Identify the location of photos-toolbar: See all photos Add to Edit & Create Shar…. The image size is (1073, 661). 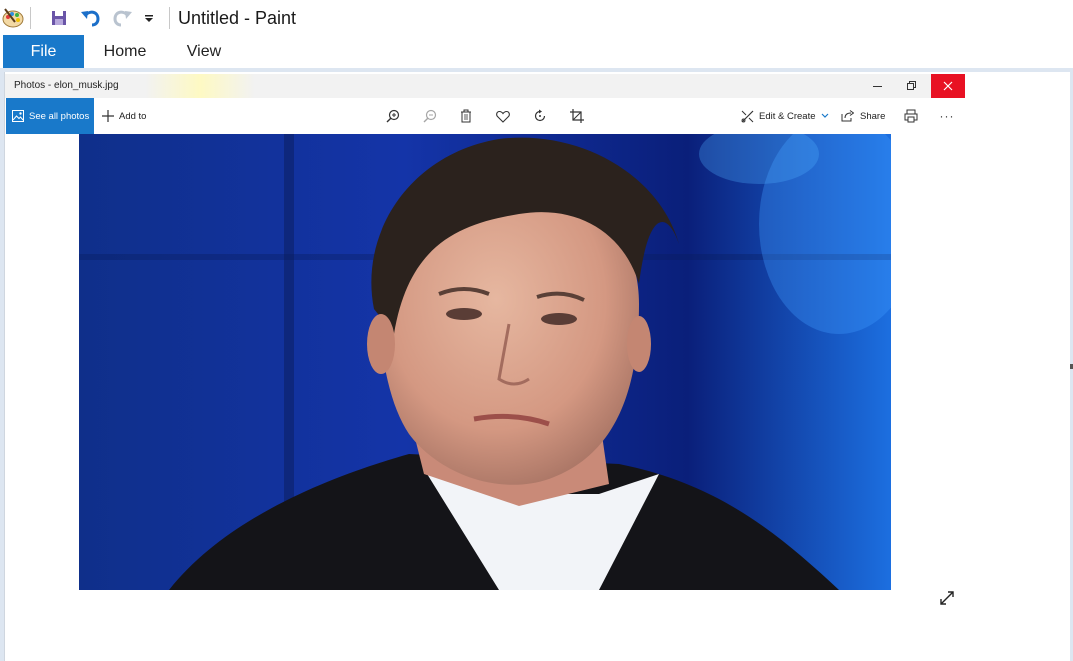
(485, 116).